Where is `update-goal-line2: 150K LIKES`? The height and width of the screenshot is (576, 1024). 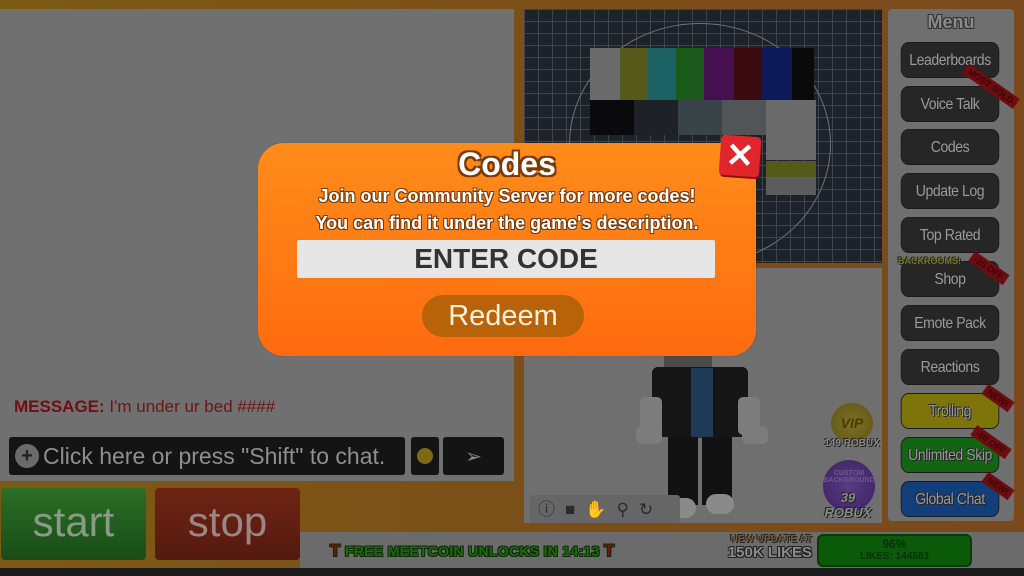
update-goal-line2: 150K LIKES is located at coordinates (769, 552).